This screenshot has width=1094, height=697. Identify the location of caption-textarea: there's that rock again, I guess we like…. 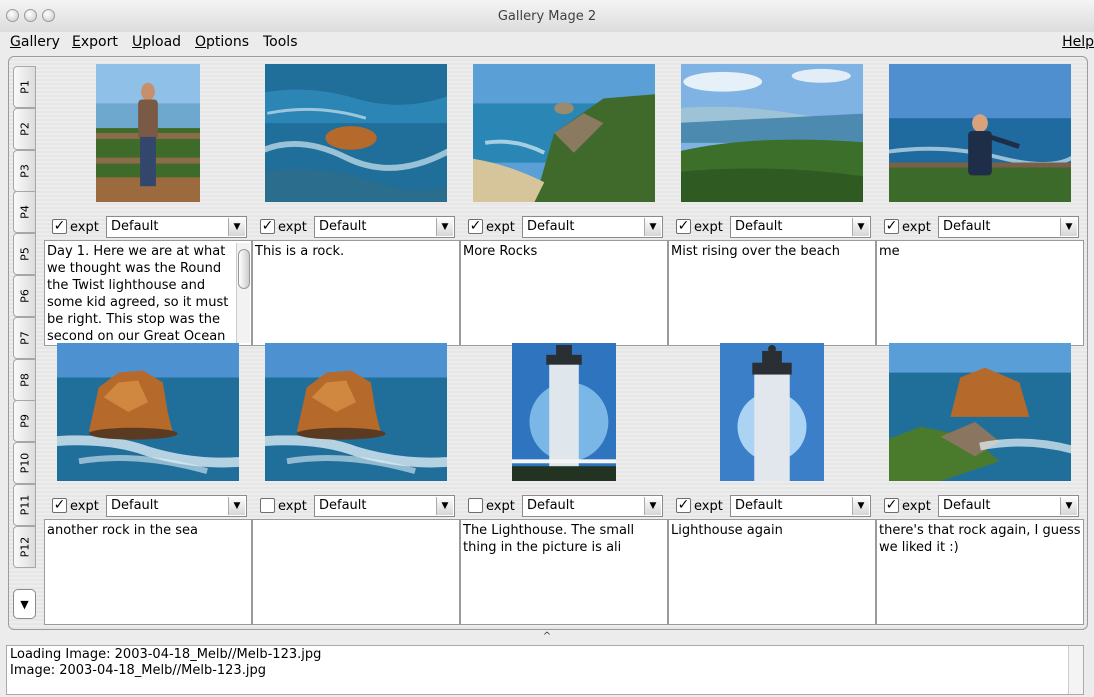
(980, 572).